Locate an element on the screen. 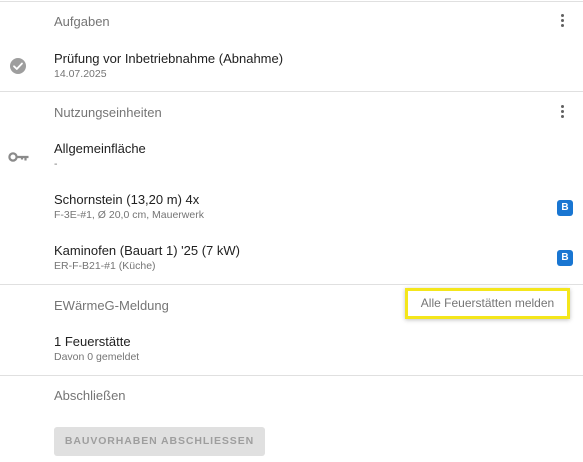 The width and height of the screenshot is (583, 462). unit-item-subtitle: ER-F-B21-#1 (Küche) is located at coordinates (105, 266).